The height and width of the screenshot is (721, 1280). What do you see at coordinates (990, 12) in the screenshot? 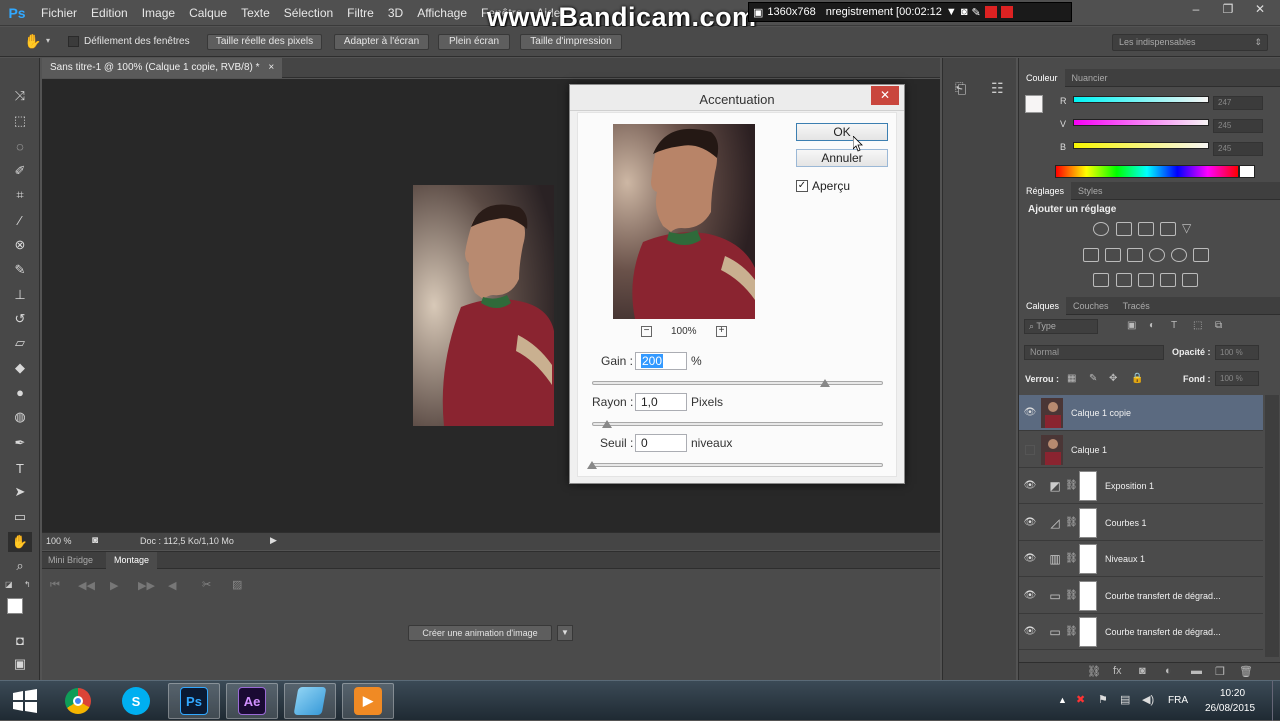
I see `record-stop-icon` at bounding box center [990, 12].